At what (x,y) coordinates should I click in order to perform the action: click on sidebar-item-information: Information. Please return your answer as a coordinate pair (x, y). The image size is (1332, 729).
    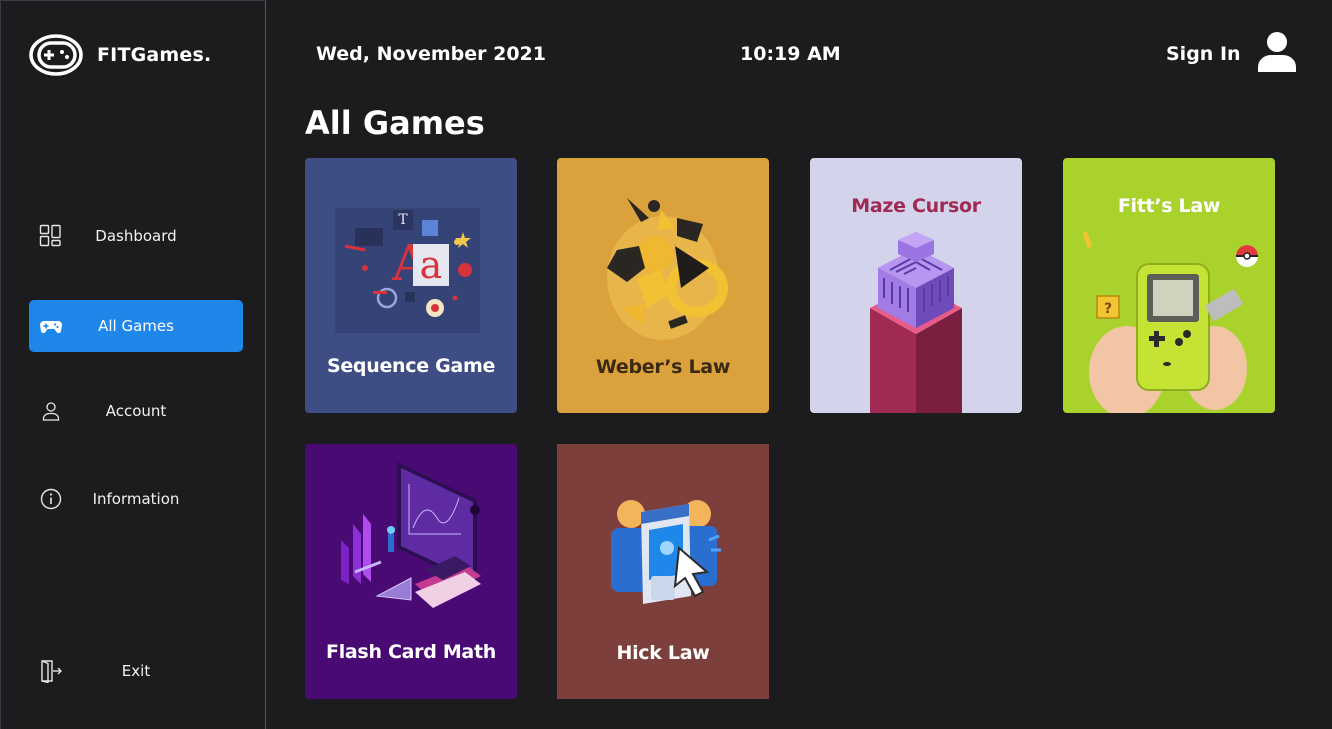
    Looking at the image, I should click on (136, 499).